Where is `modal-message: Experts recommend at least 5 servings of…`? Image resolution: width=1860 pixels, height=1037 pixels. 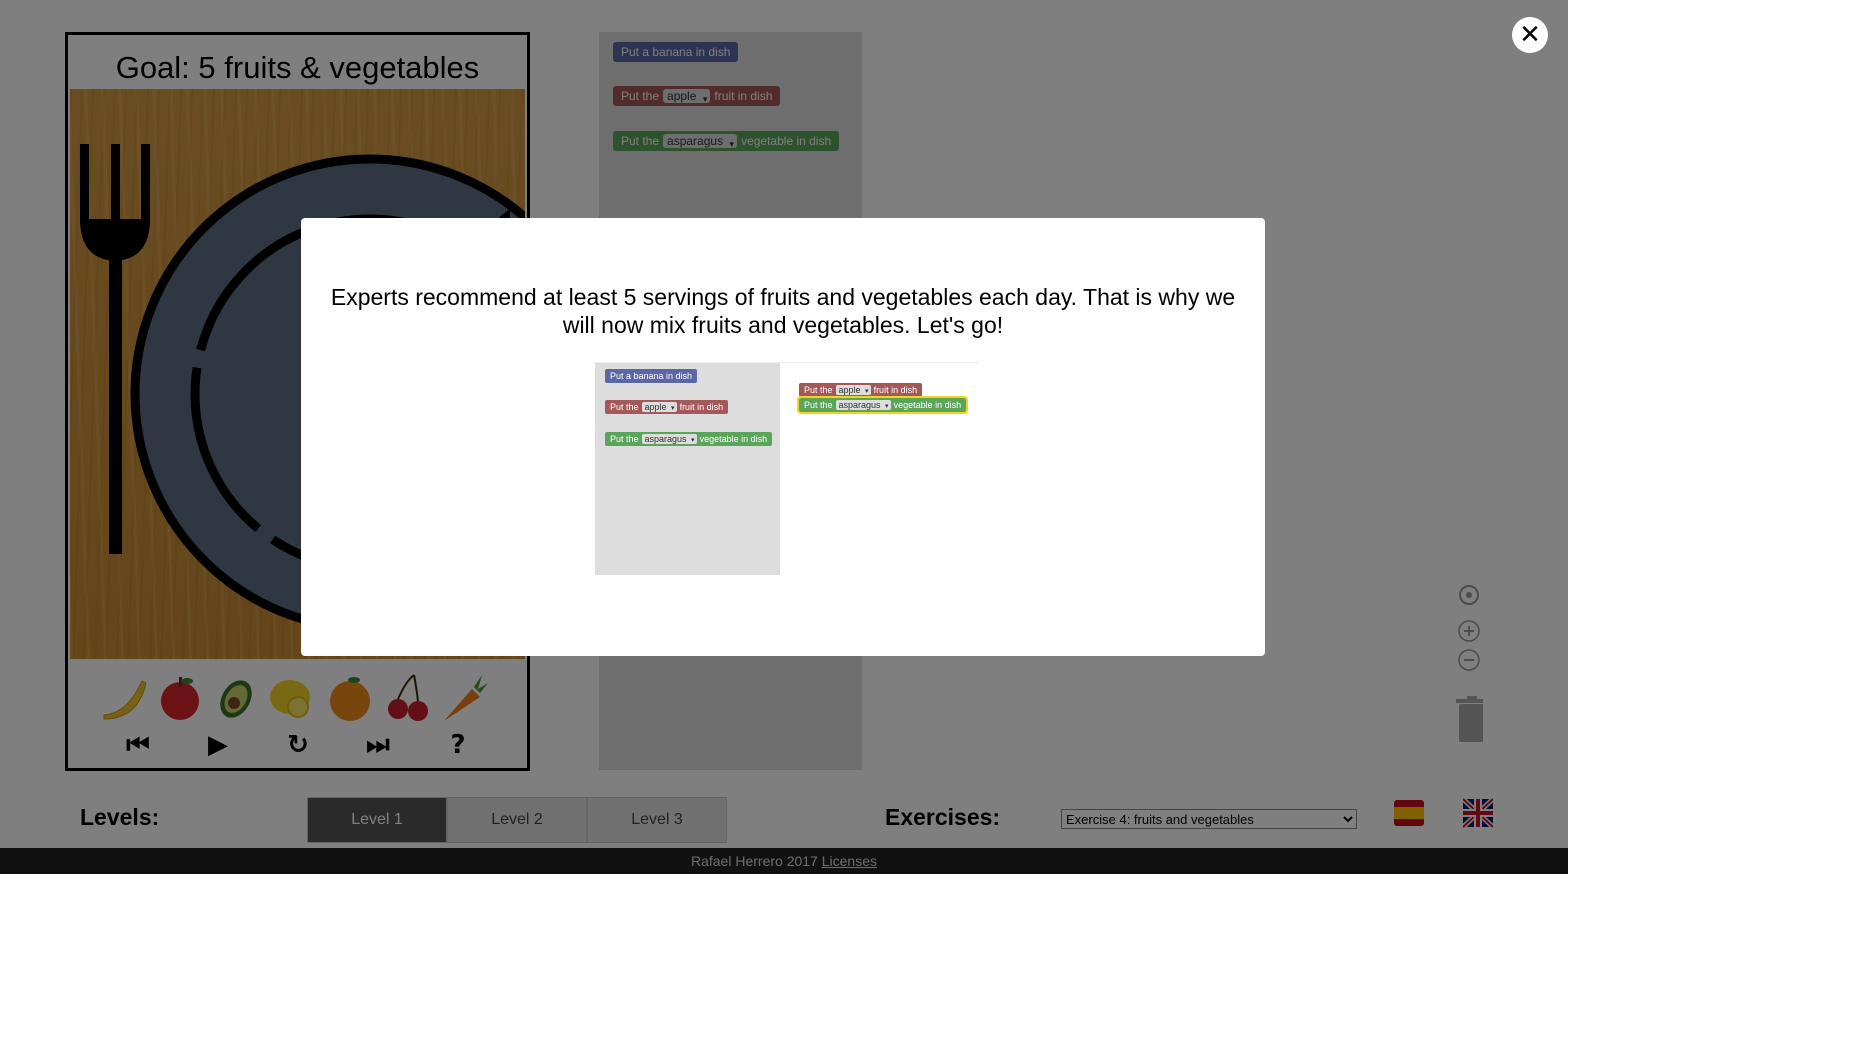
modal-message: Experts recommend at least 5 servings of… is located at coordinates (783, 311).